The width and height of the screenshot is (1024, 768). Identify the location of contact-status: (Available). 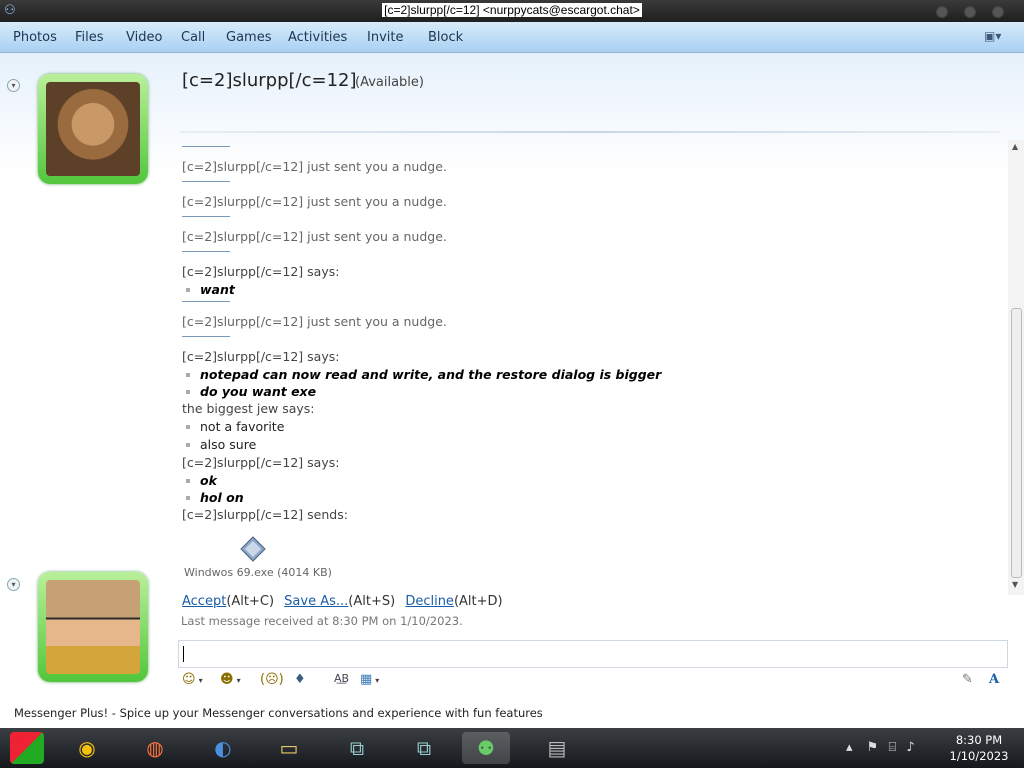
(389, 82).